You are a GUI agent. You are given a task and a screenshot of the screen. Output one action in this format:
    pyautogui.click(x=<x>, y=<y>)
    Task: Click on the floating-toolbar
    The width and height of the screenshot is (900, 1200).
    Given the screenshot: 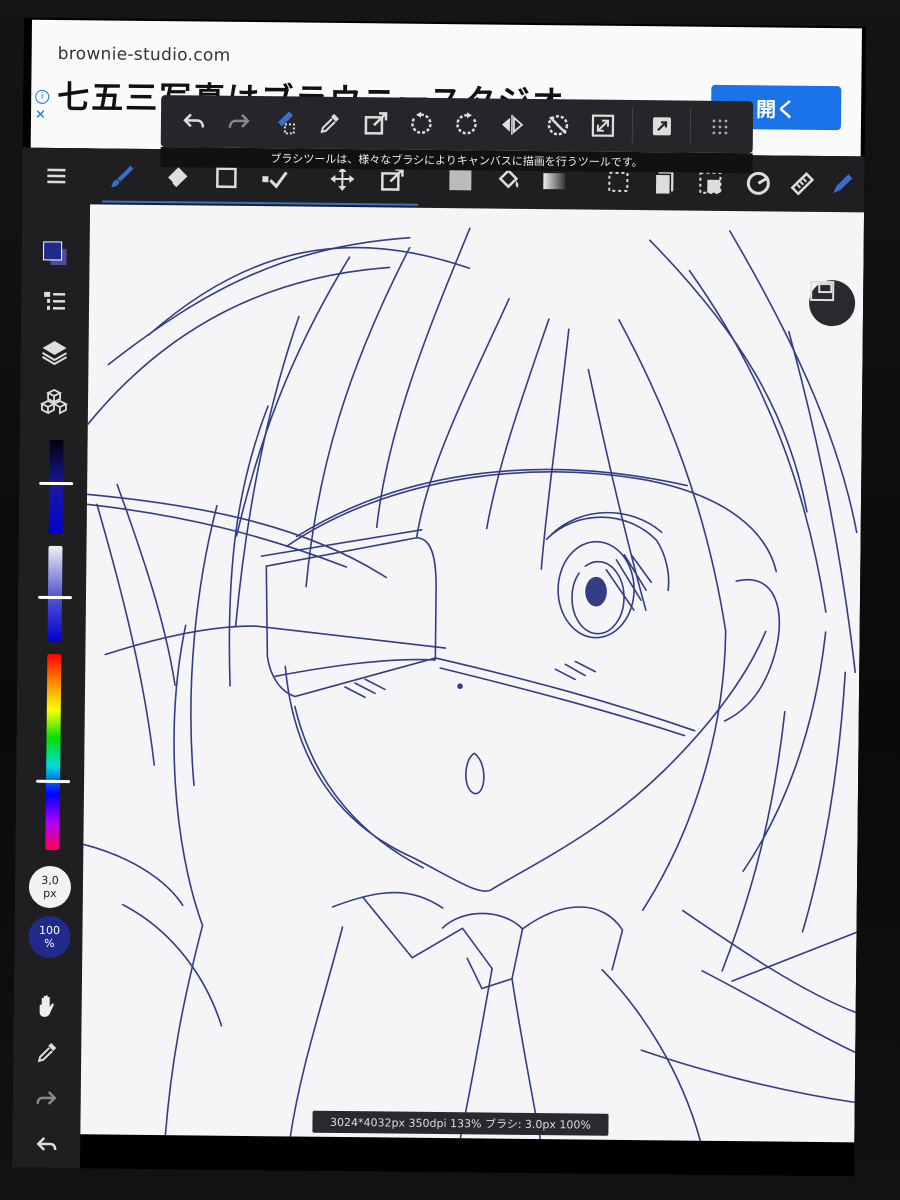 What is the action you would take?
    pyautogui.click(x=457, y=124)
    